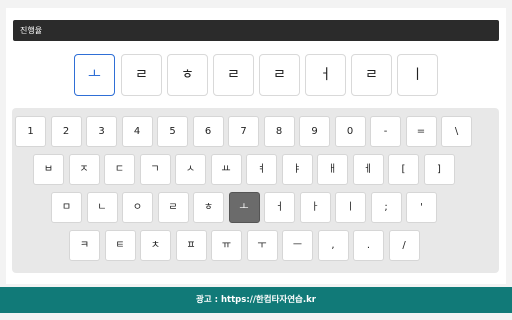 This screenshot has height=320, width=512. What do you see at coordinates (333, 245) in the screenshot?
I see `keyboard-key: ,` at bounding box center [333, 245].